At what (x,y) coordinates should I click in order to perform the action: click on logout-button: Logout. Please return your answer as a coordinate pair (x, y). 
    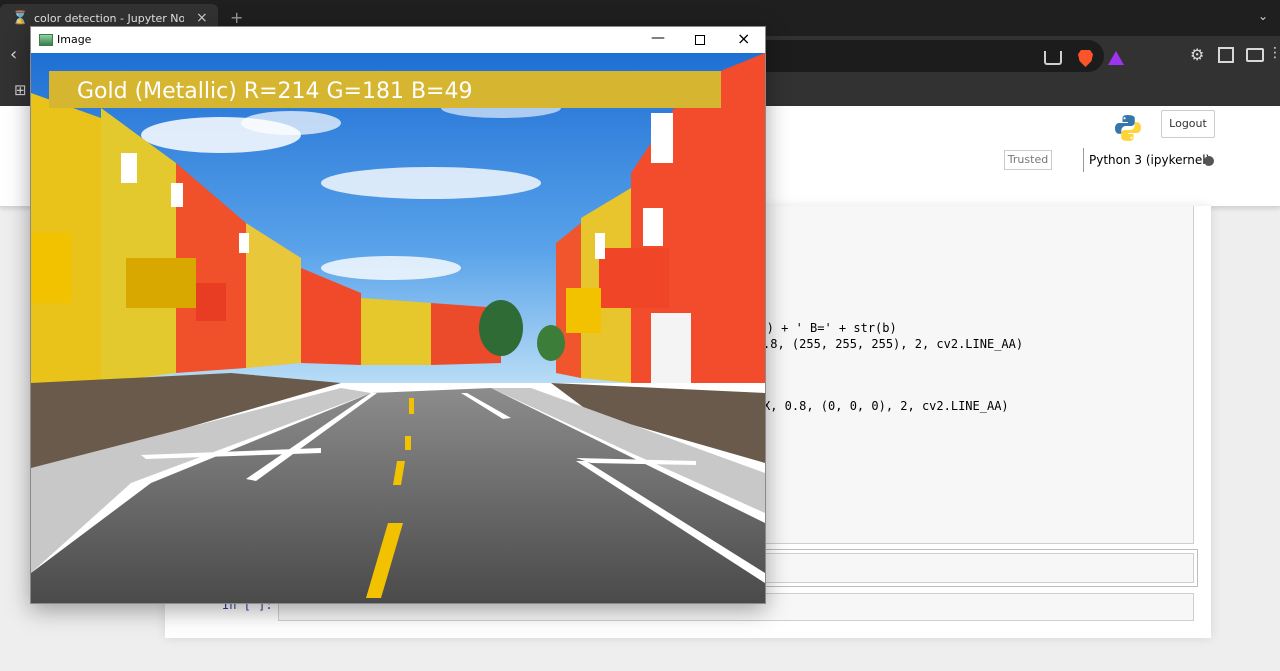
    Looking at the image, I should click on (1188, 124).